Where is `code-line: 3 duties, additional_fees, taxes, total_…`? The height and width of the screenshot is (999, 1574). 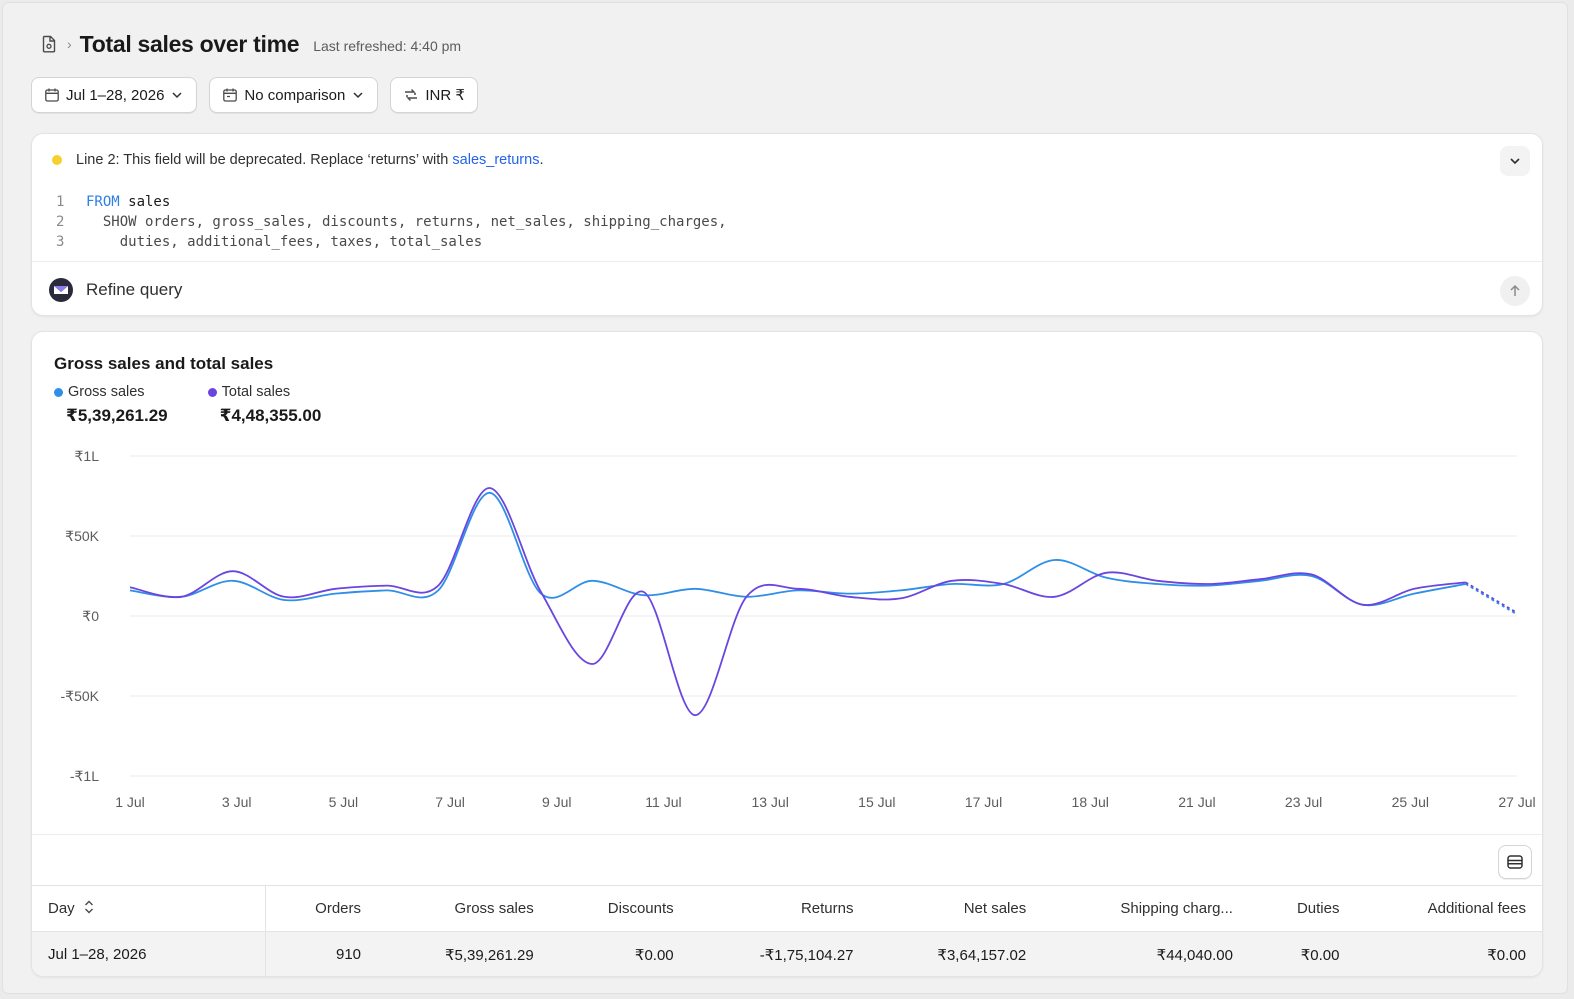
code-line: 3 duties, additional_fees, taxes, total_… is located at coordinates (269, 242).